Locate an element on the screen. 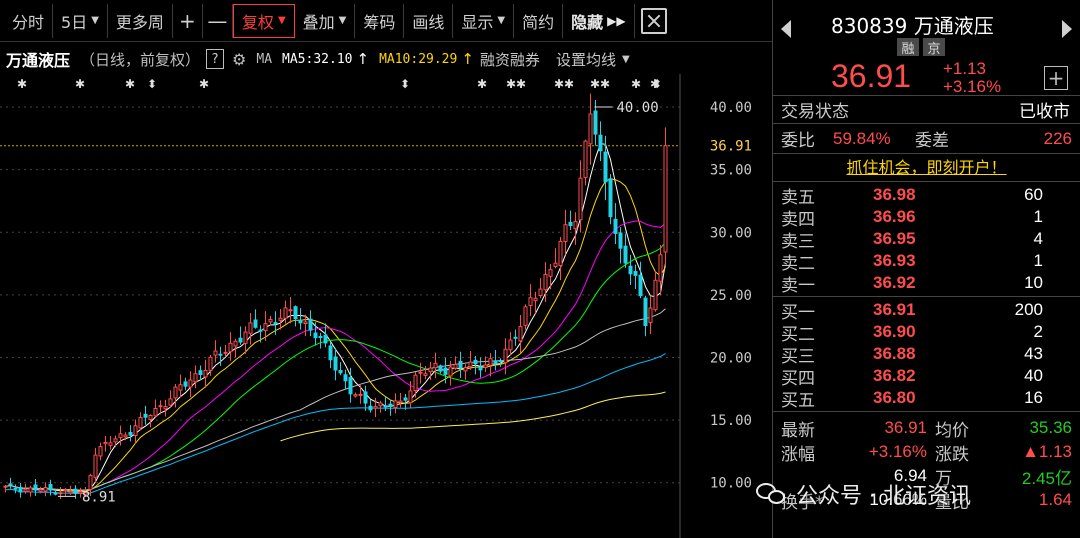 The height and width of the screenshot is (538, 1080). event-marker-icon: ⬍ is located at coordinates (405, 84).